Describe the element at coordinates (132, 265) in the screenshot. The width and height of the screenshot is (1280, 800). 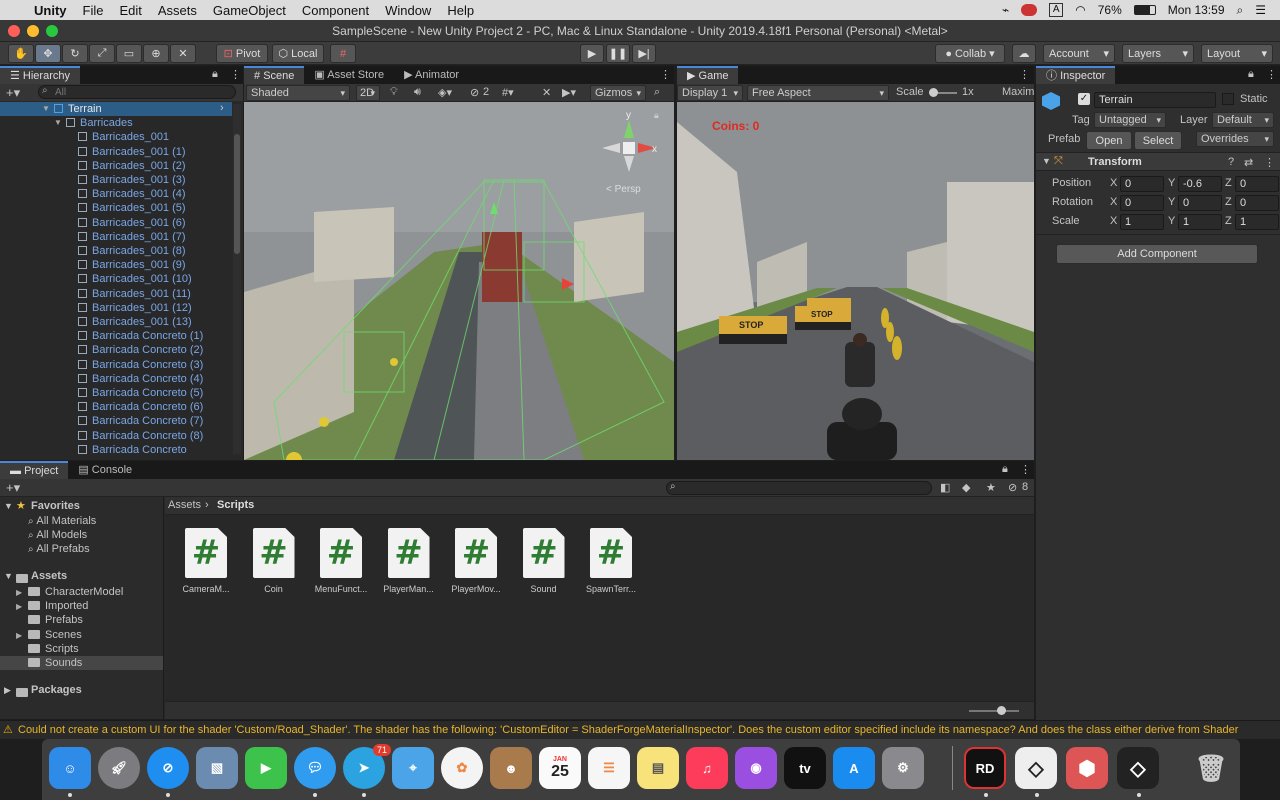
I see `hierarchy-item: Barricades_001 (9)` at that location.